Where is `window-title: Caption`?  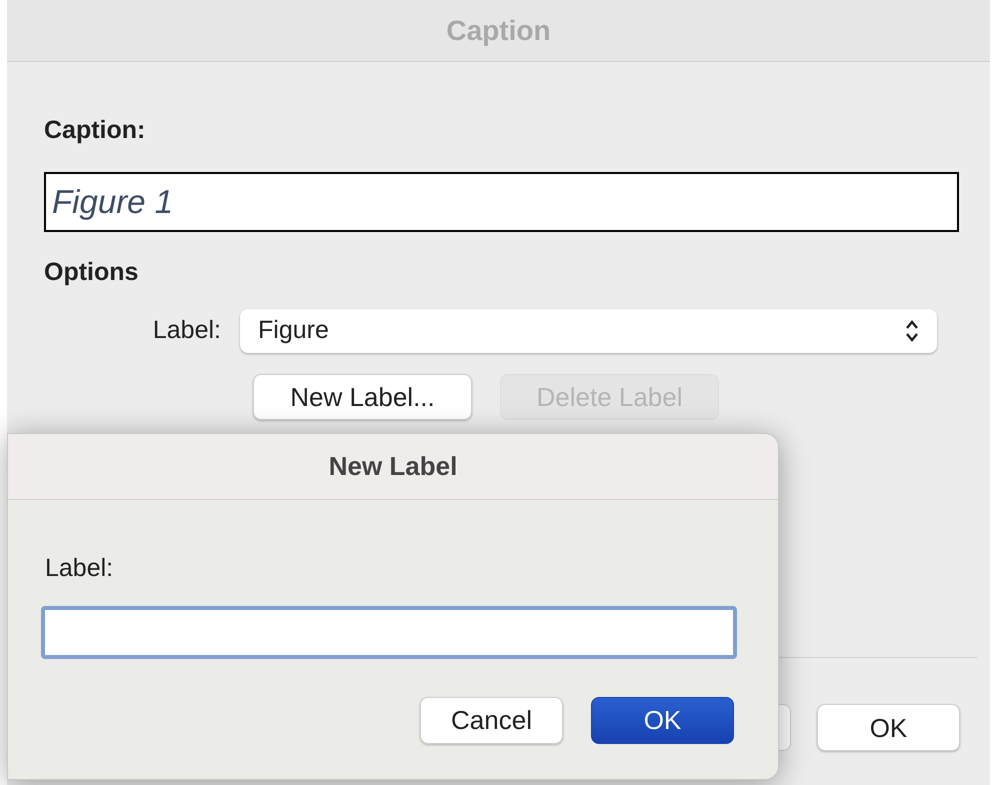 window-title: Caption is located at coordinates (498, 31).